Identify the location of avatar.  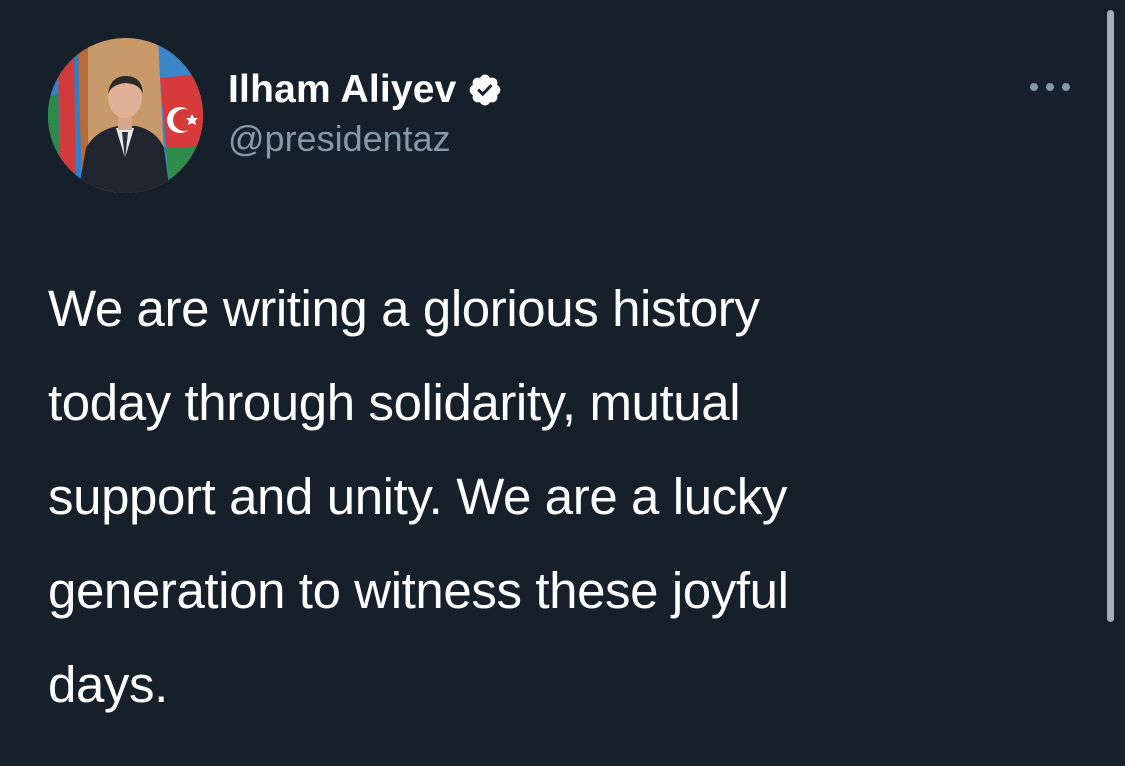
(125, 115).